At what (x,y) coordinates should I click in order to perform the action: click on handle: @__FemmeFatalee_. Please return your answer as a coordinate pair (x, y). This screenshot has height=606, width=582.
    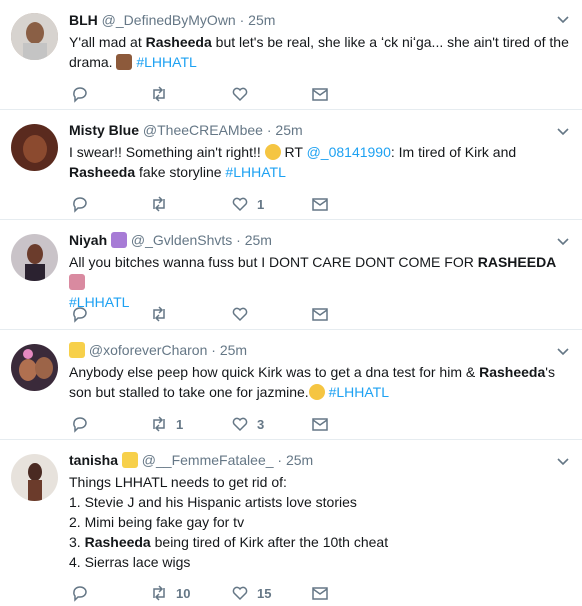
    Looking at the image, I should click on (208, 460).